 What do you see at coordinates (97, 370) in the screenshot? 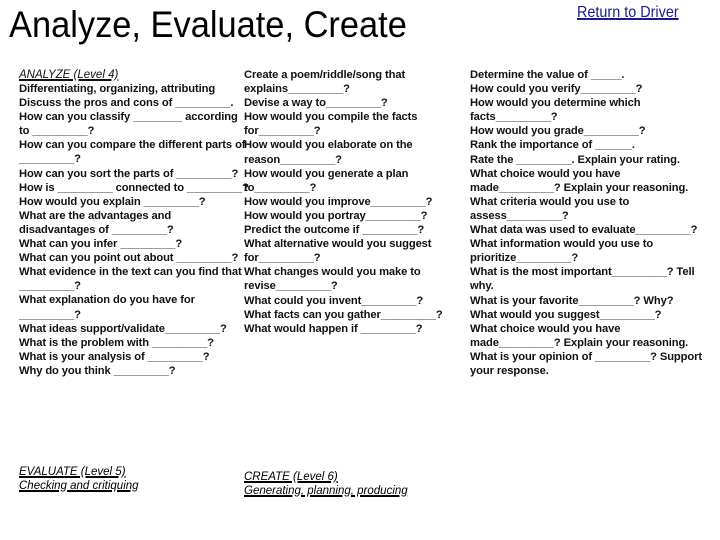
I see `analyze-item: Why do you think _________?` at bounding box center [97, 370].